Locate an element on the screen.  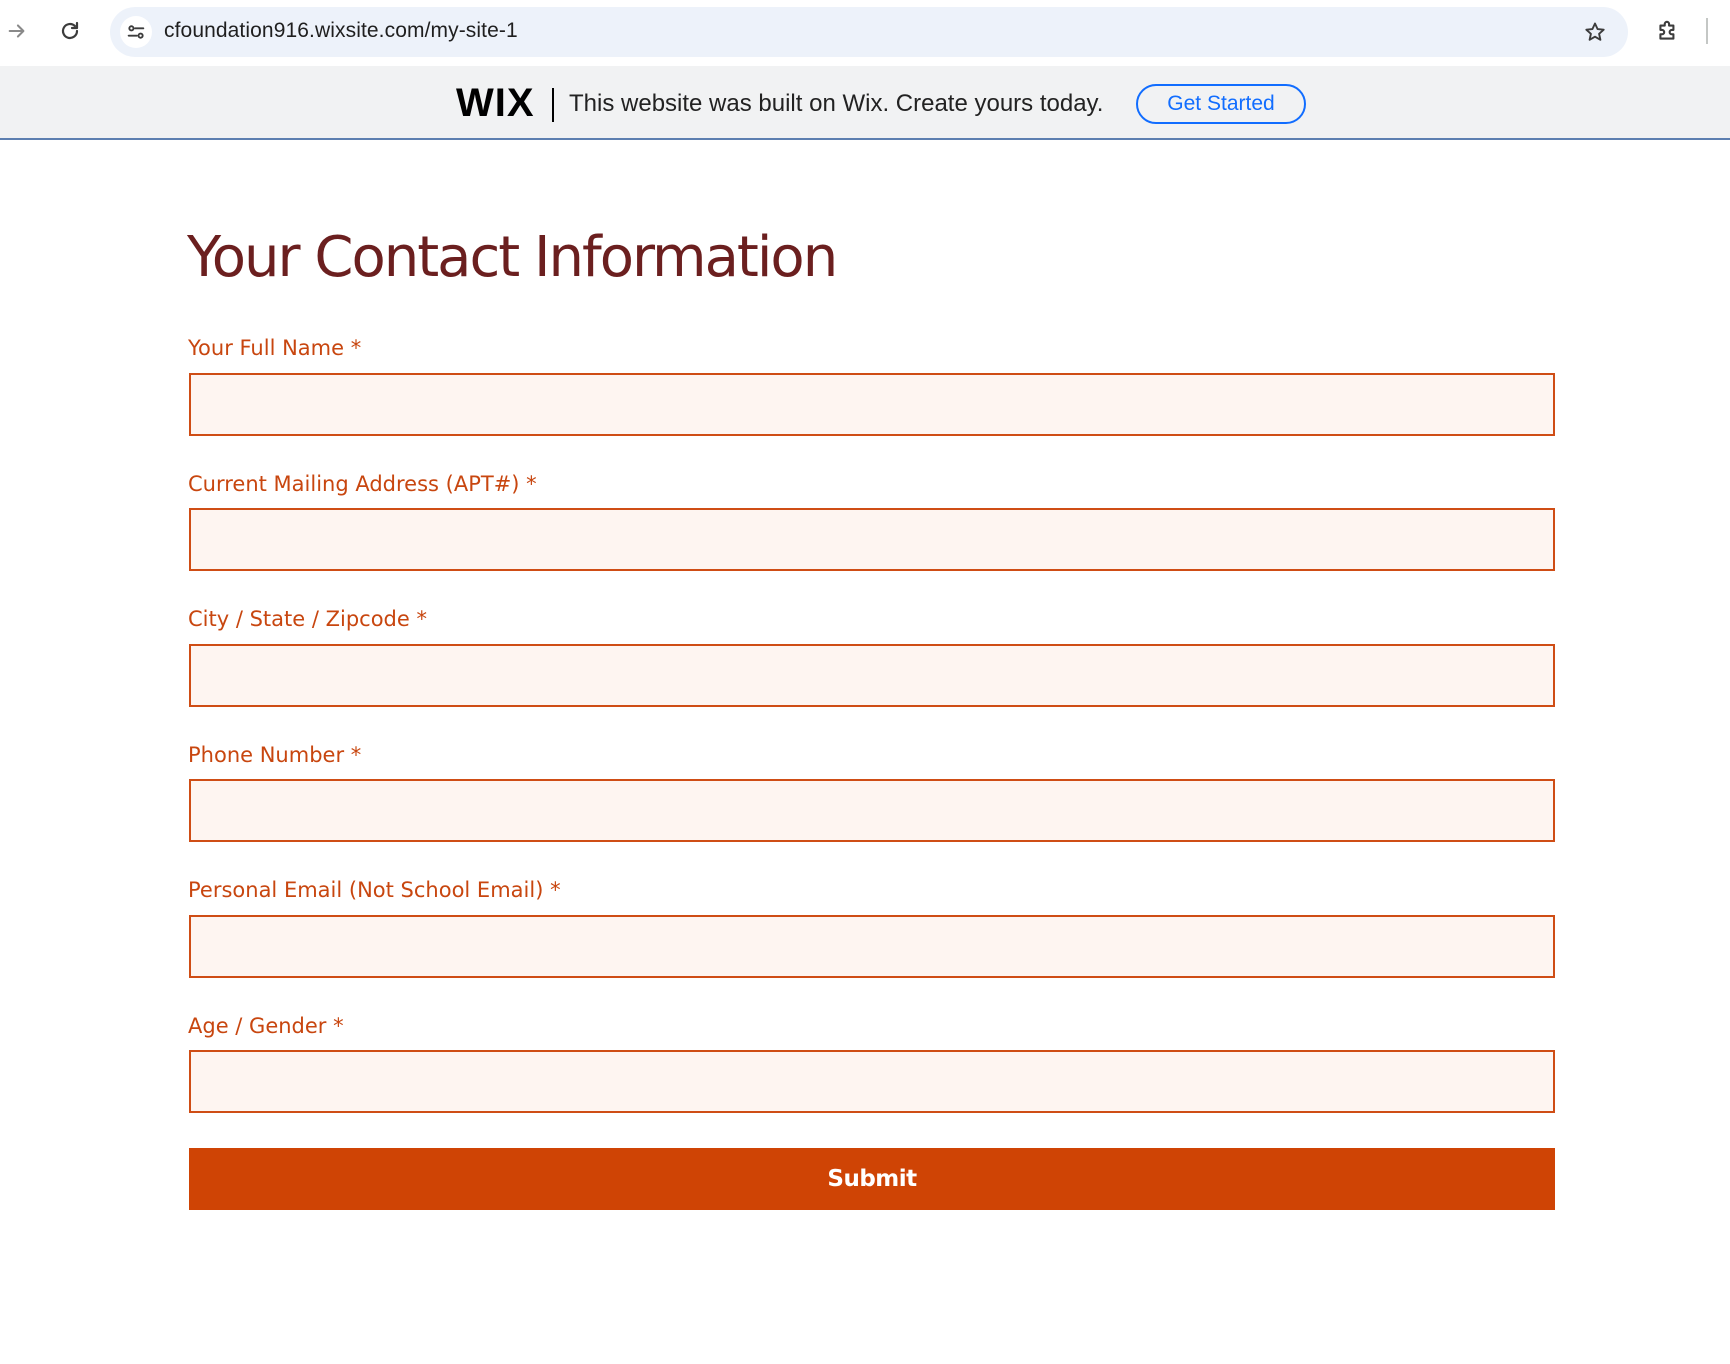
browser-toolbar: cfoundation916.wixsite.com/my-site-1 is located at coordinates (865, 33).